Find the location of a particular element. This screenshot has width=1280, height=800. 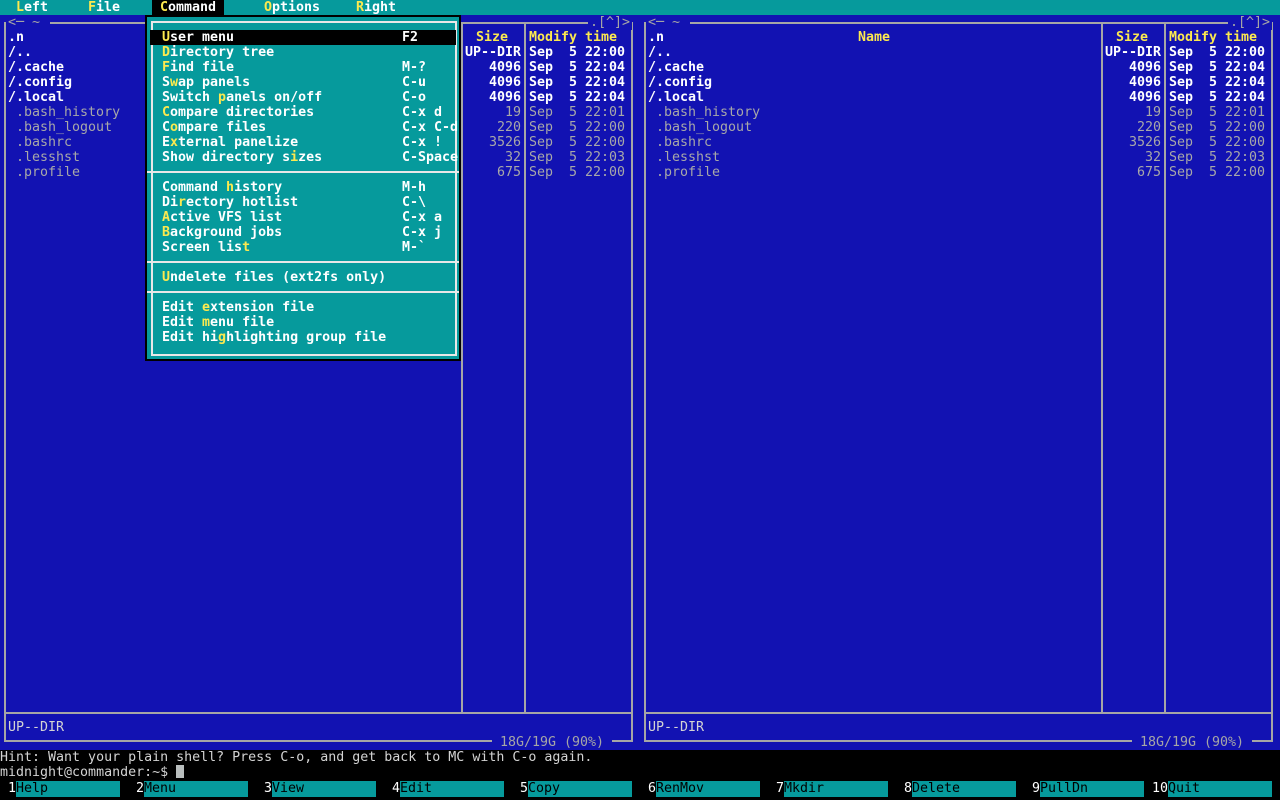

menu-item-command-history: Command history M-h is located at coordinates (303, 187).